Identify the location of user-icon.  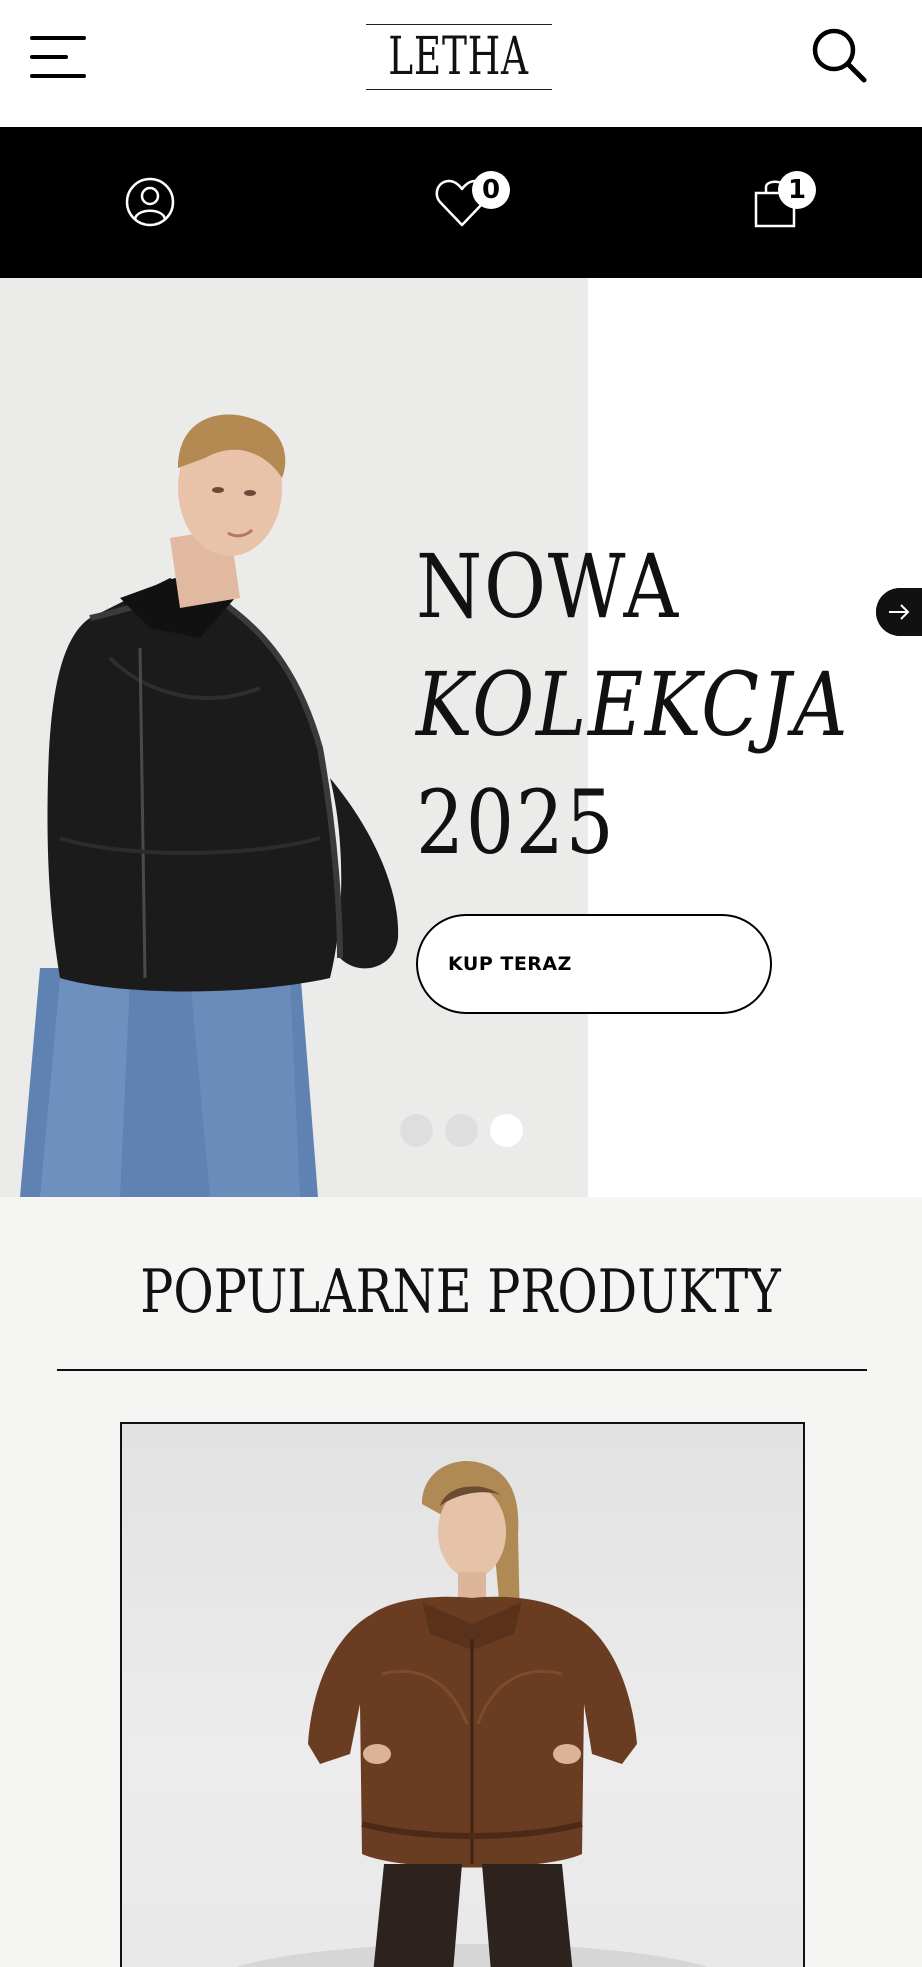
(150, 202).